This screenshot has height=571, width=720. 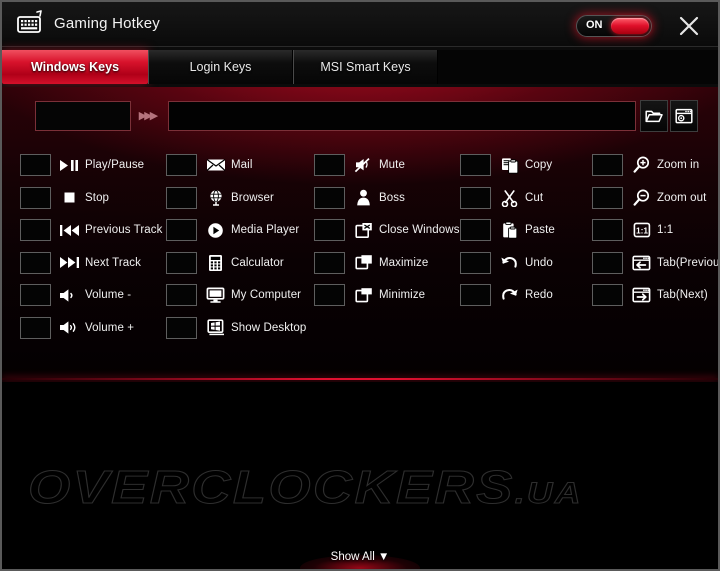 I want to click on hotkey-row: Undo, so click(x=525, y=263).